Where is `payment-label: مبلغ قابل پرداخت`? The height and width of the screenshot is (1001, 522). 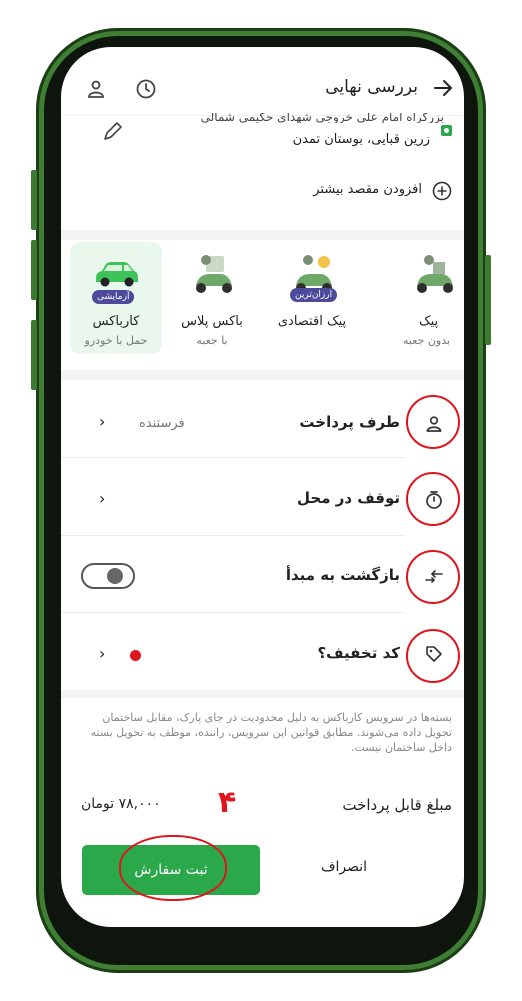 payment-label: مبلغ قابل پرداخت is located at coordinates (397, 805).